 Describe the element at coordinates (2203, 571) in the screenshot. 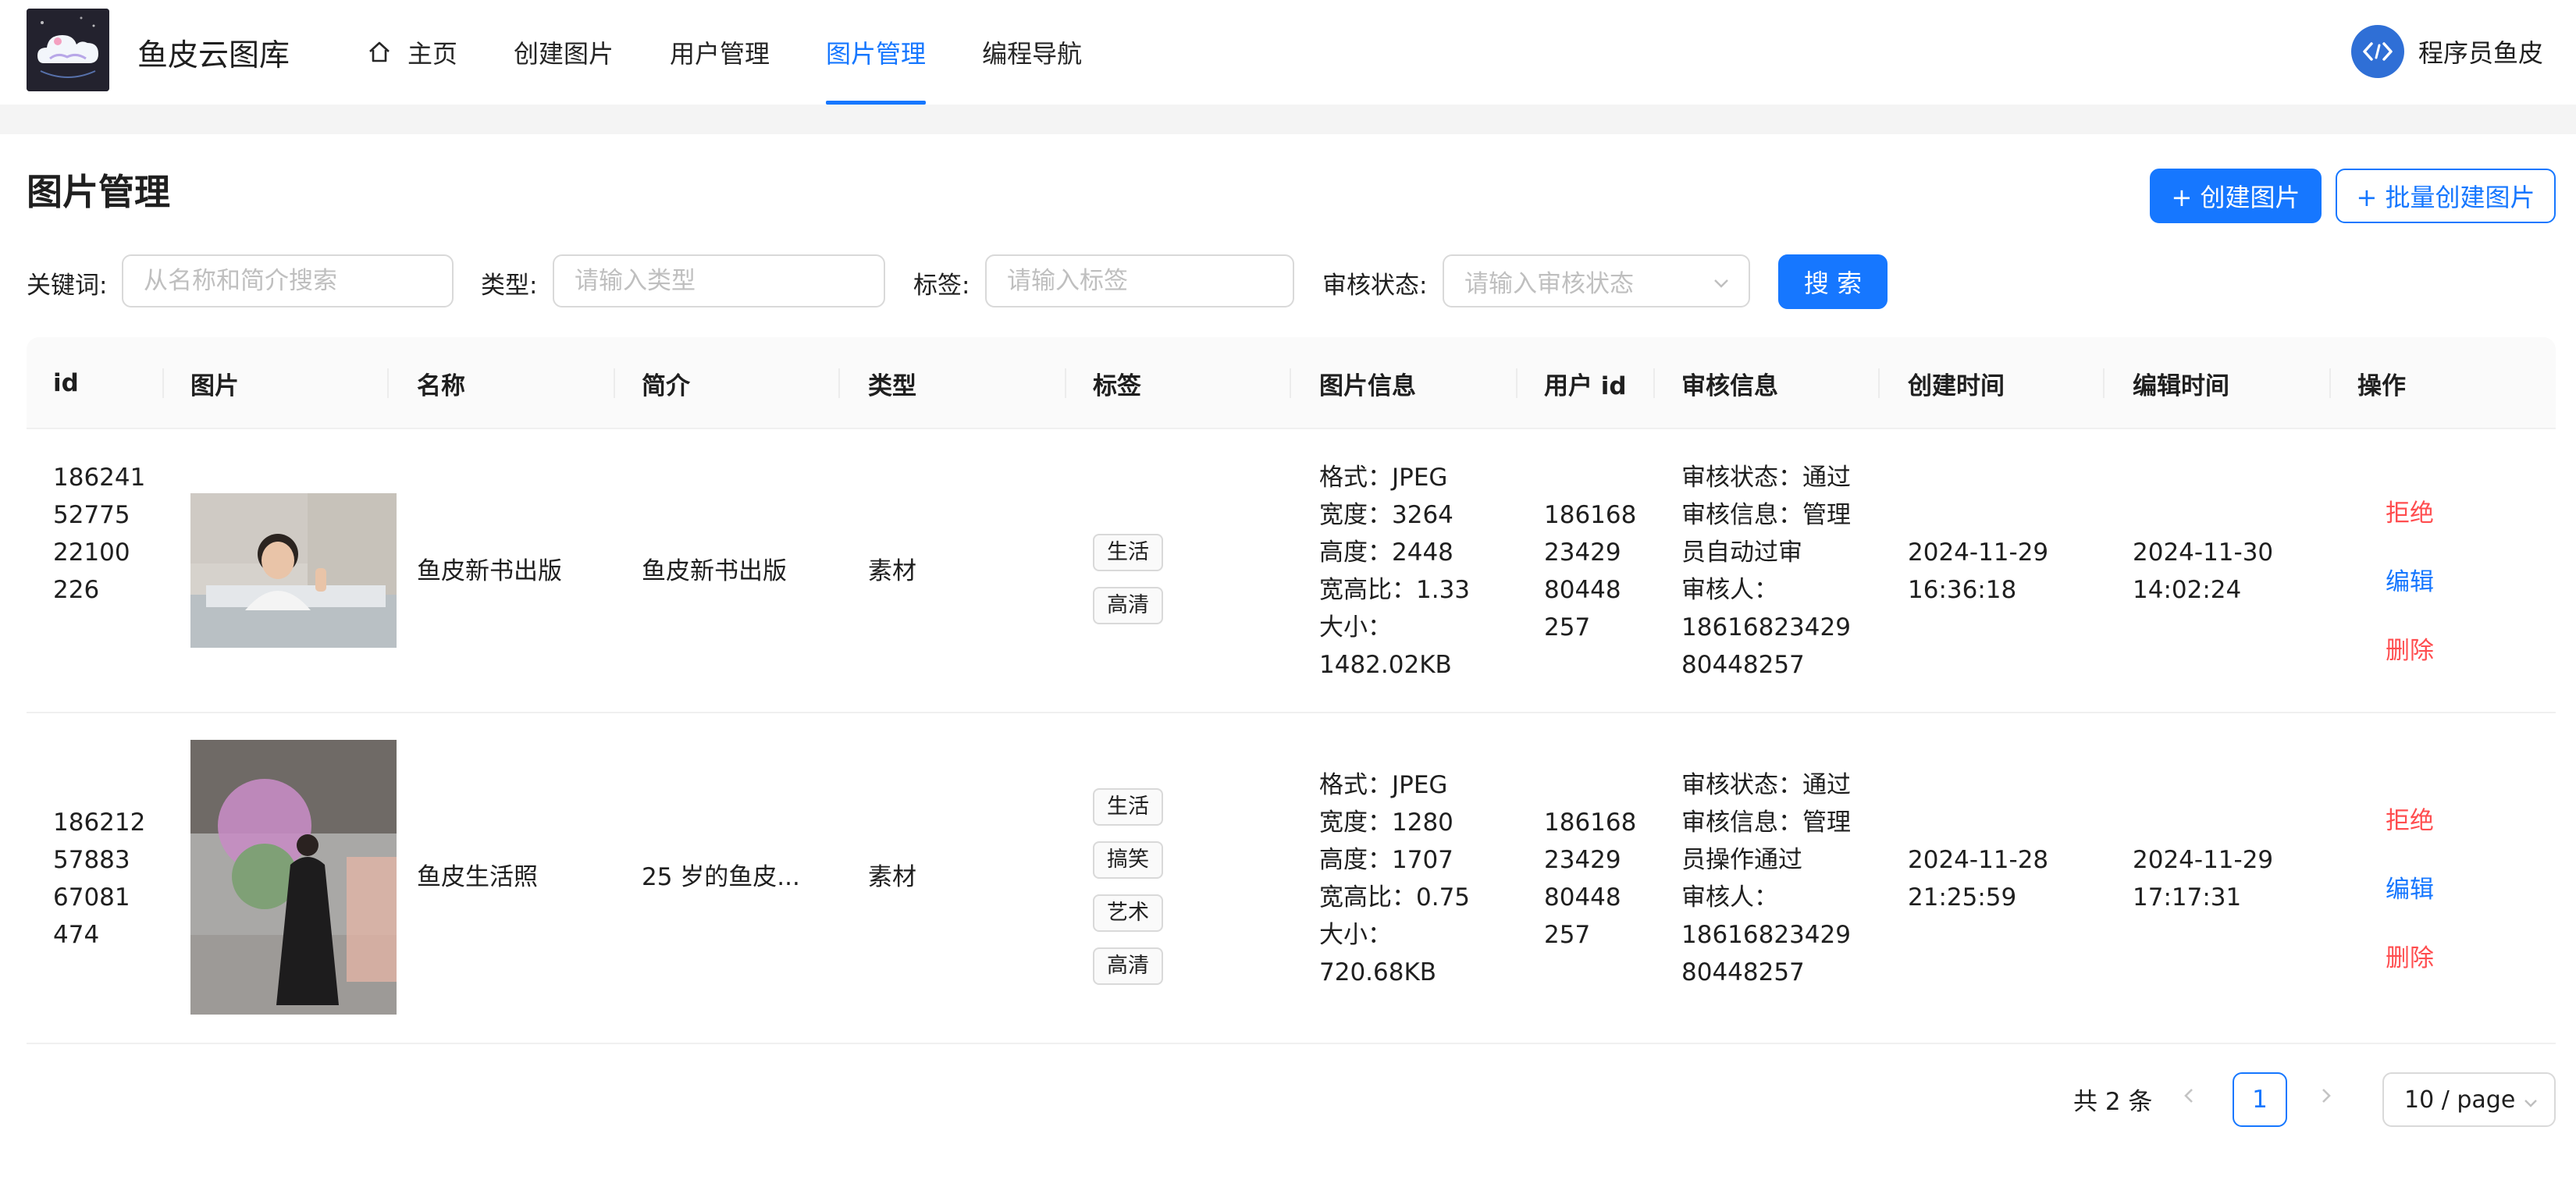

I see `cell-edited-time: 2024-11-30 14:02:24` at that location.